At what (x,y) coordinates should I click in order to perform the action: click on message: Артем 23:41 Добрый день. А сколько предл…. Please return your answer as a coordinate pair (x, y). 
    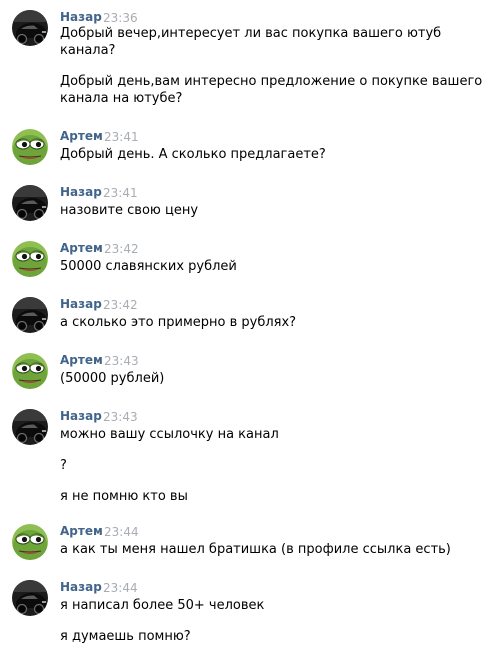
    Looking at the image, I should click on (242, 149).